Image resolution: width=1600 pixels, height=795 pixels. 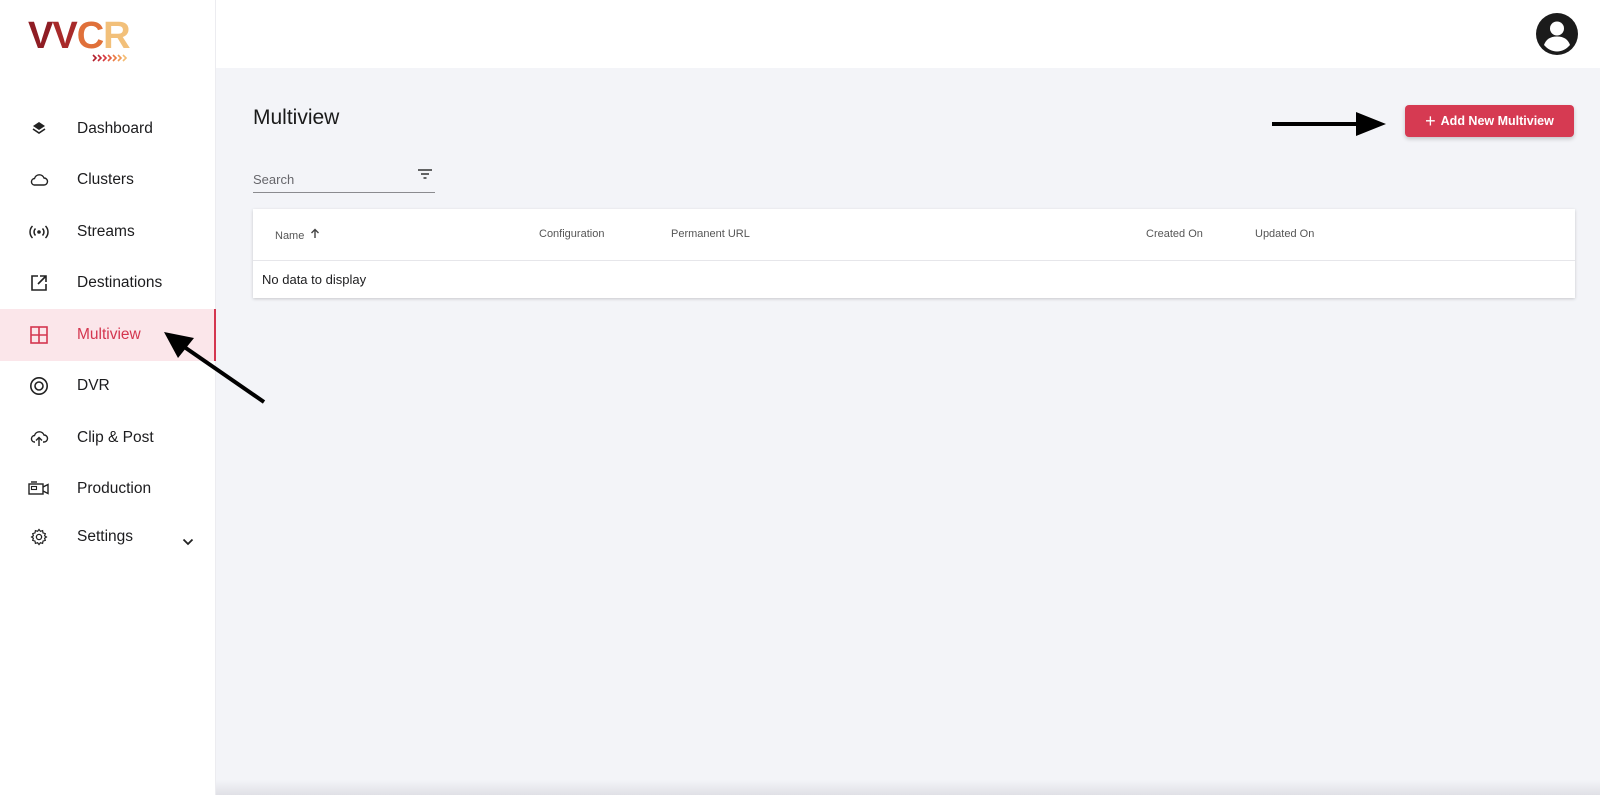 I want to click on bottom-shadow, so click(x=908, y=787).